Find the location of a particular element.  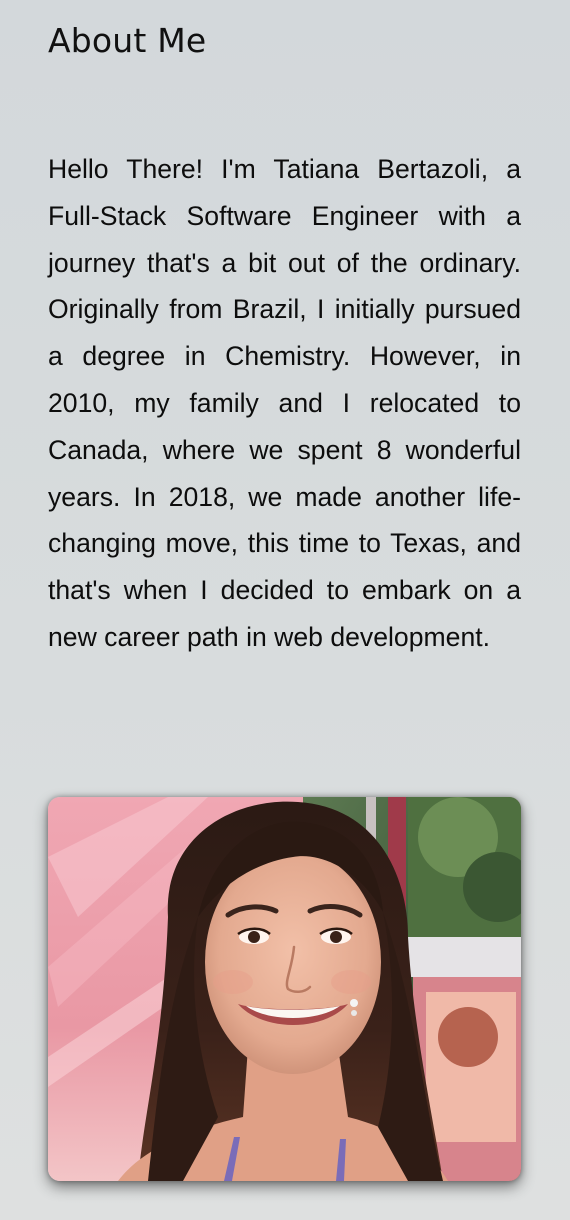

section-title: About Me is located at coordinates (127, 40).